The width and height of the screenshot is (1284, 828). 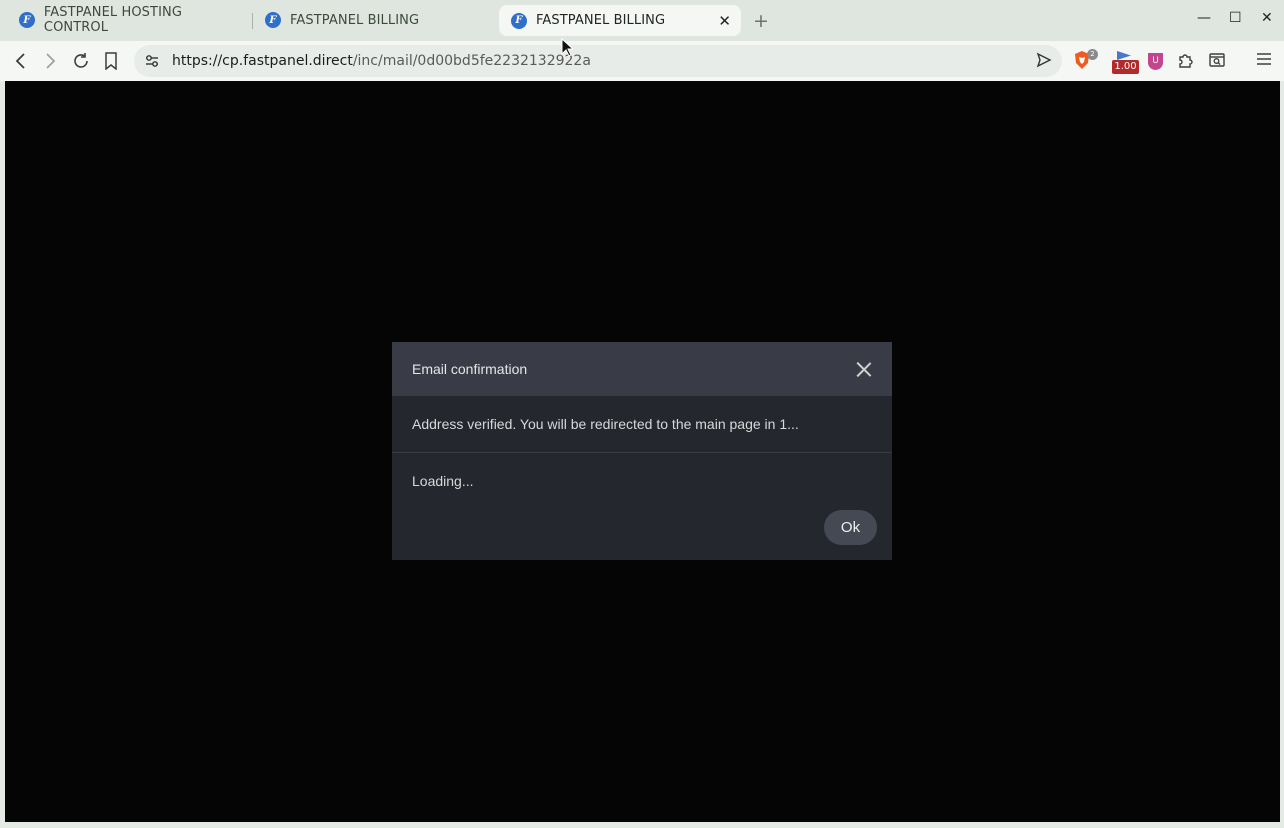 What do you see at coordinates (724, 21) in the screenshot?
I see `close-tab-icon: ✕` at bounding box center [724, 21].